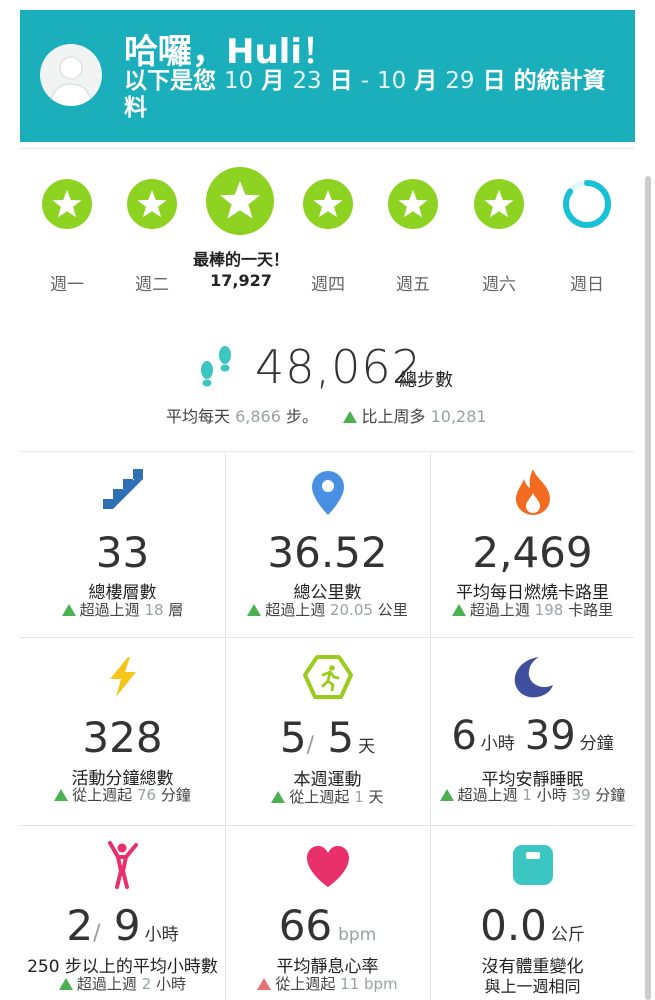 The height and width of the screenshot is (1000, 655). I want to click on active-minutes-comparison: 從上週起 76 分鐘, so click(122, 794).